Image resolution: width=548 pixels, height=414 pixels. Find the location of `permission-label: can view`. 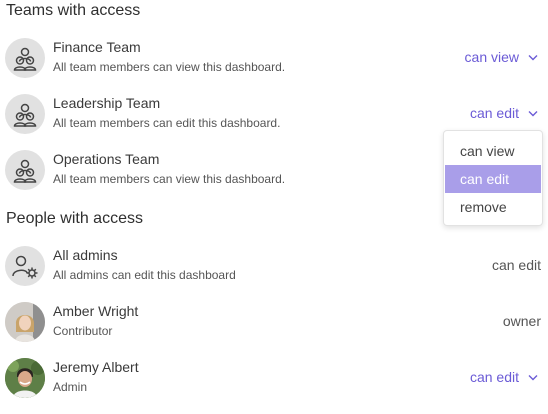

permission-label: can view is located at coordinates (491, 57).